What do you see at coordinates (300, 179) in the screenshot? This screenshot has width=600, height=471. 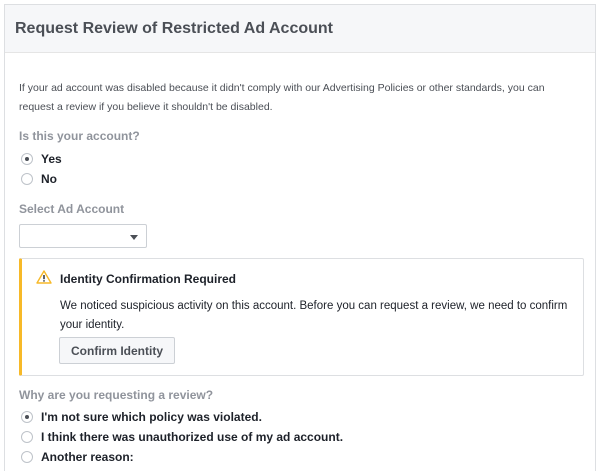 I see `radio-option-no: No` at bounding box center [300, 179].